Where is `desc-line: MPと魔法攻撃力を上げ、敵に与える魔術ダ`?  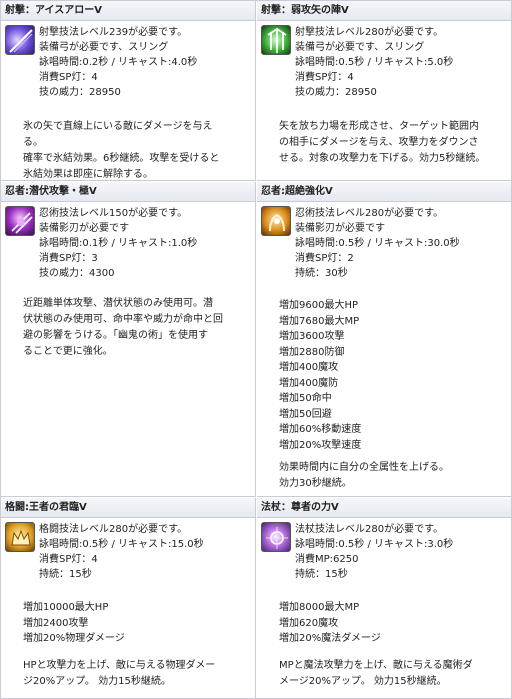 desc-line: MPと魔法攻撃力を上げ、敵に与える魔術ダ is located at coordinates (376, 665).